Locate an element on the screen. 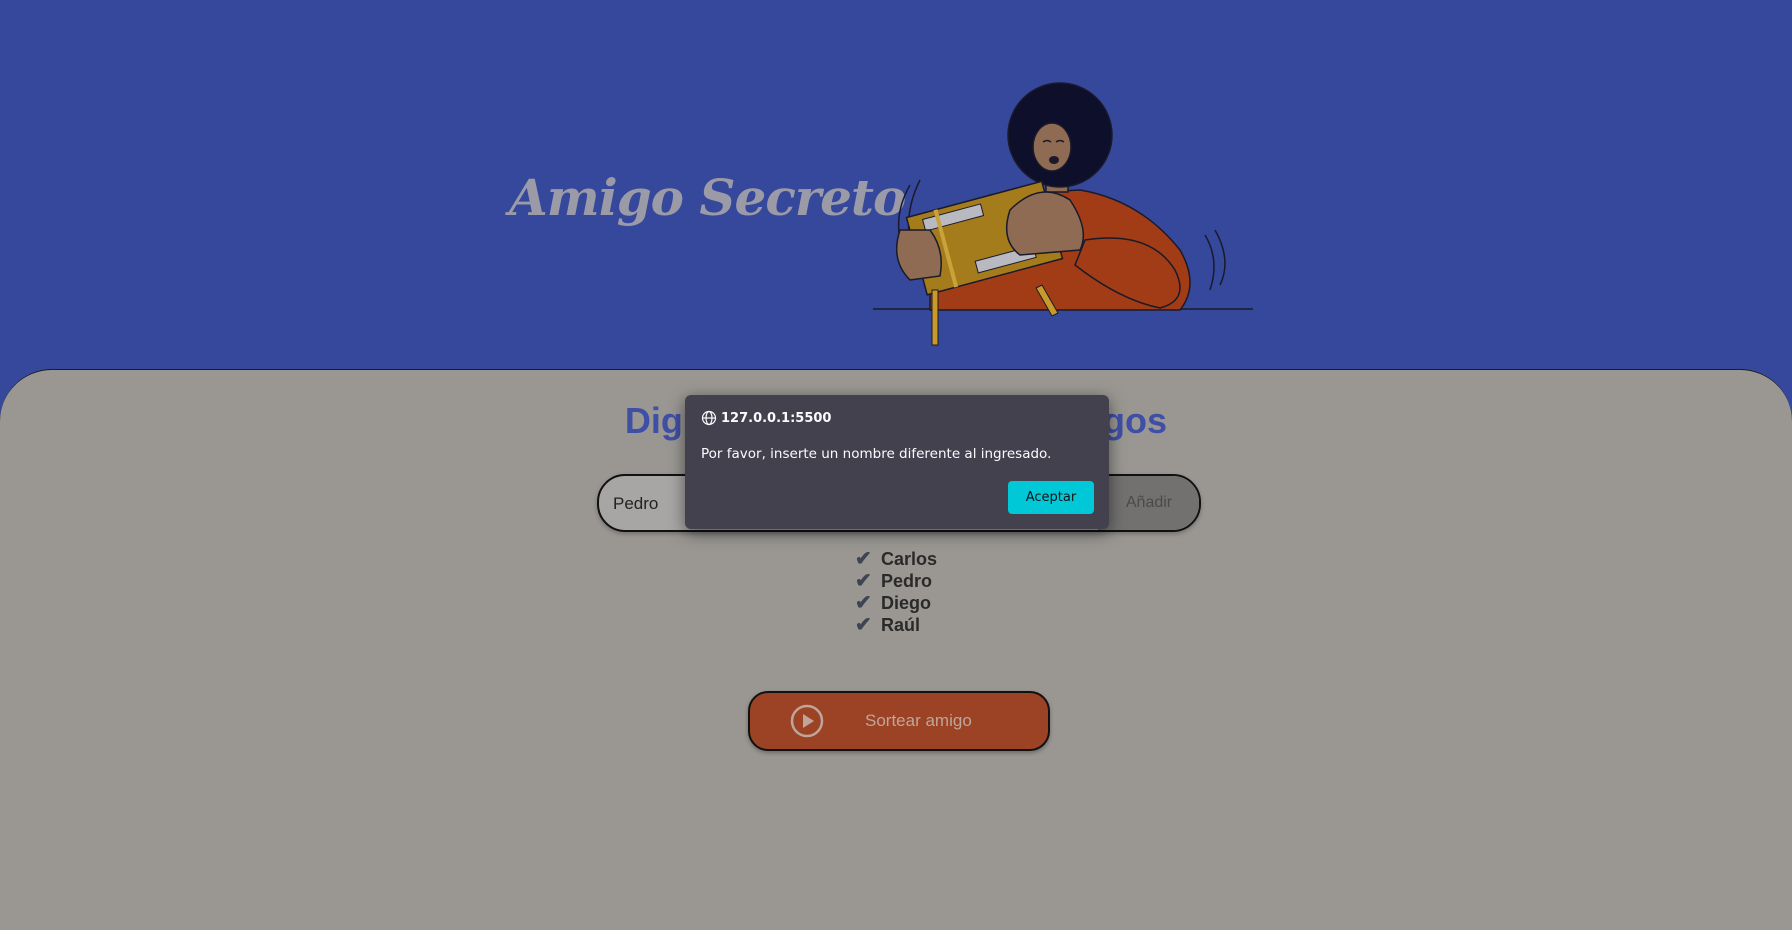 This screenshot has width=1792, height=930. friend-name: Carlos is located at coordinates (909, 559).